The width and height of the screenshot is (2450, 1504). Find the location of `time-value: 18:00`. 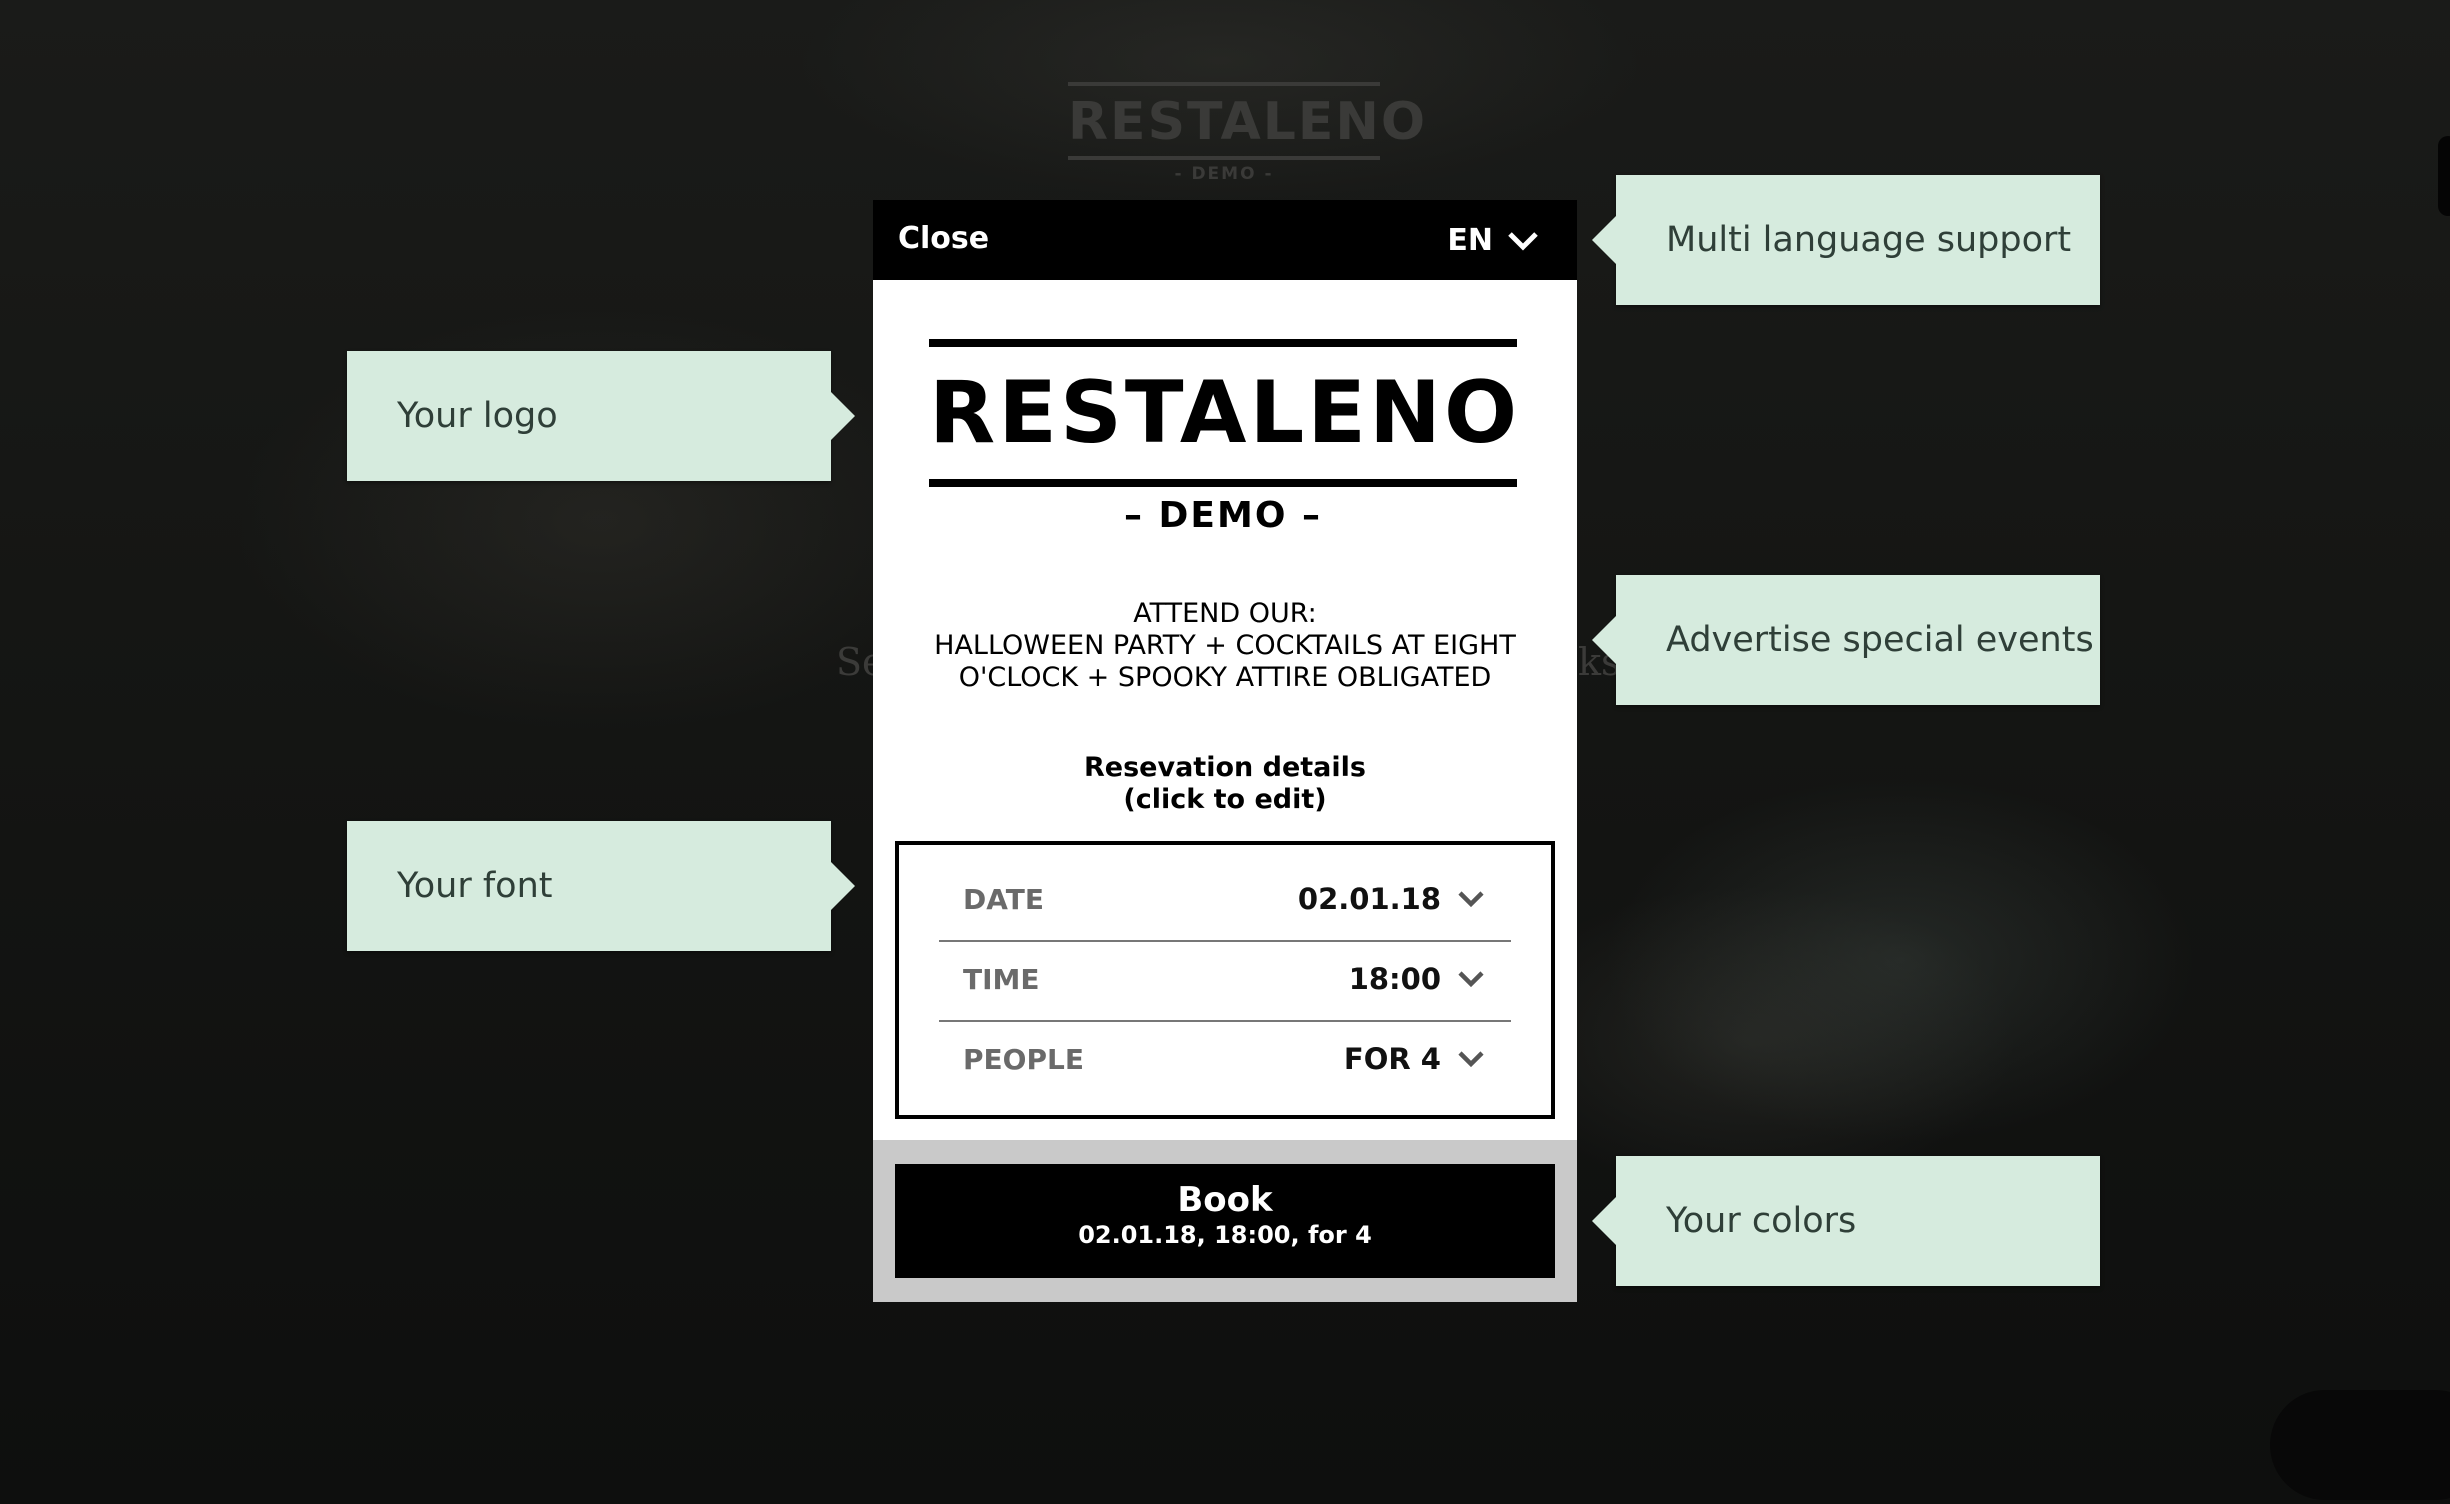

time-value: 18:00 is located at coordinates (1394, 979).